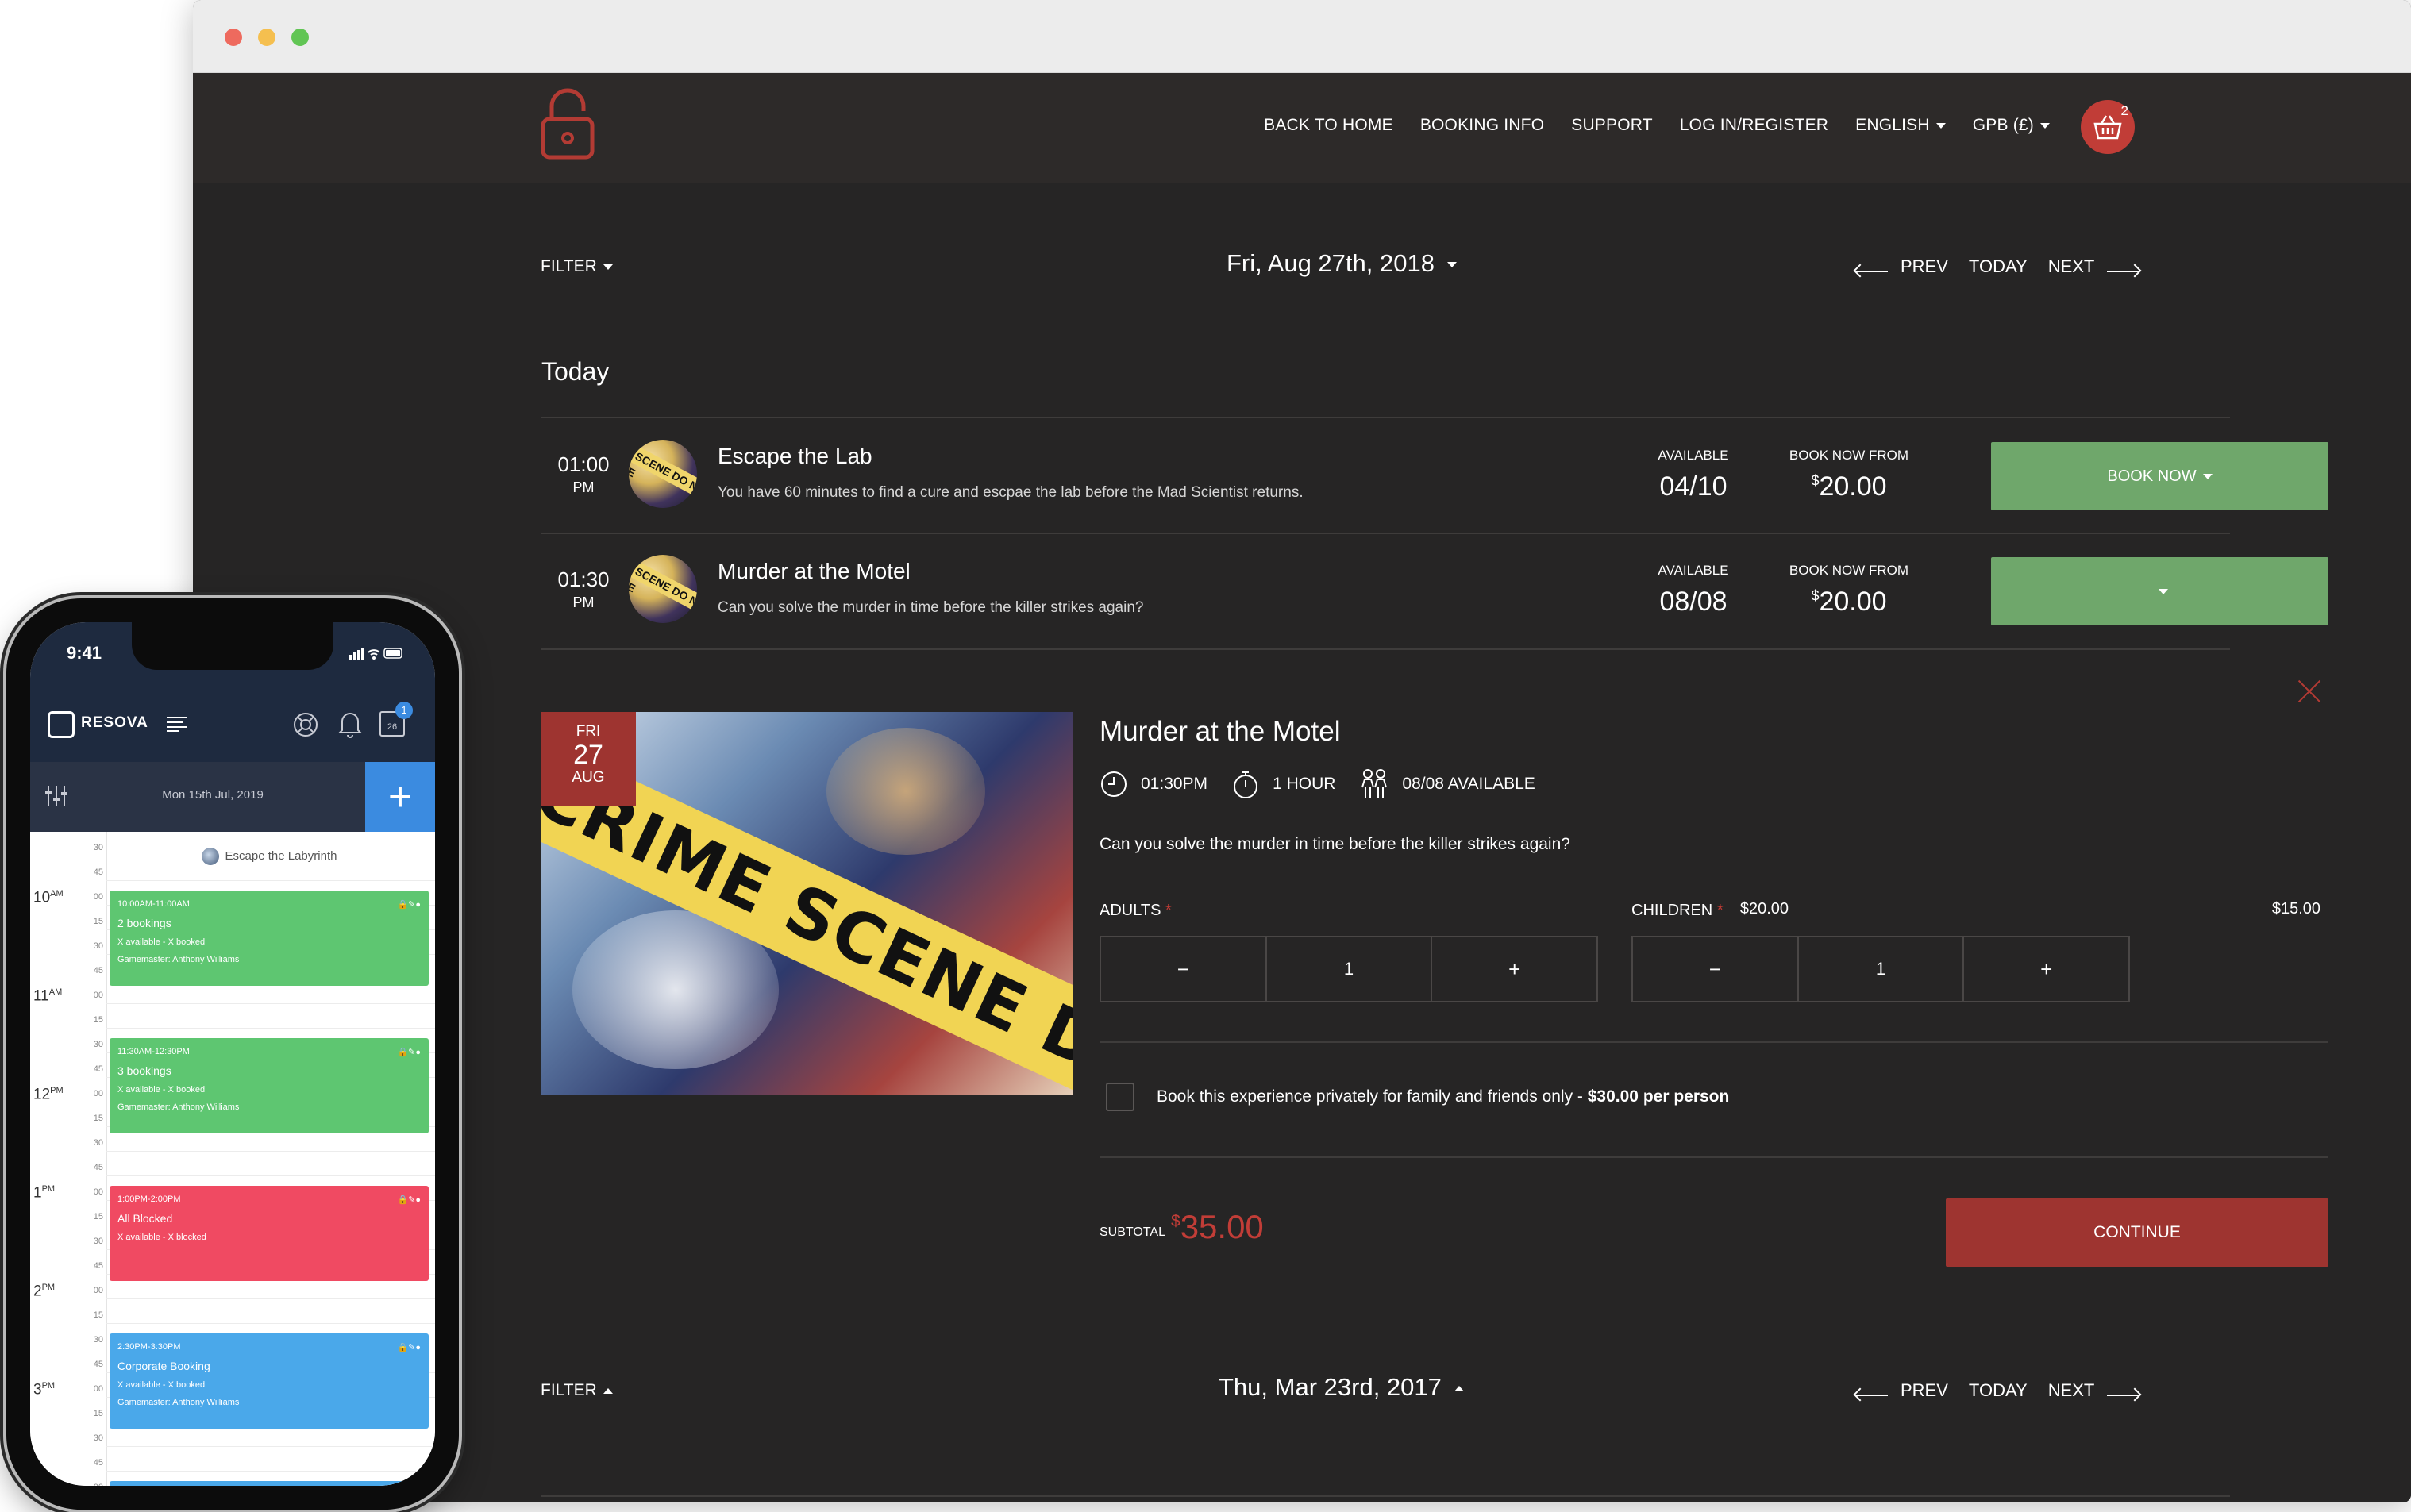 This screenshot has height=1512, width=2411. I want to click on detail-duration: 1 HOUR, so click(1304, 784).